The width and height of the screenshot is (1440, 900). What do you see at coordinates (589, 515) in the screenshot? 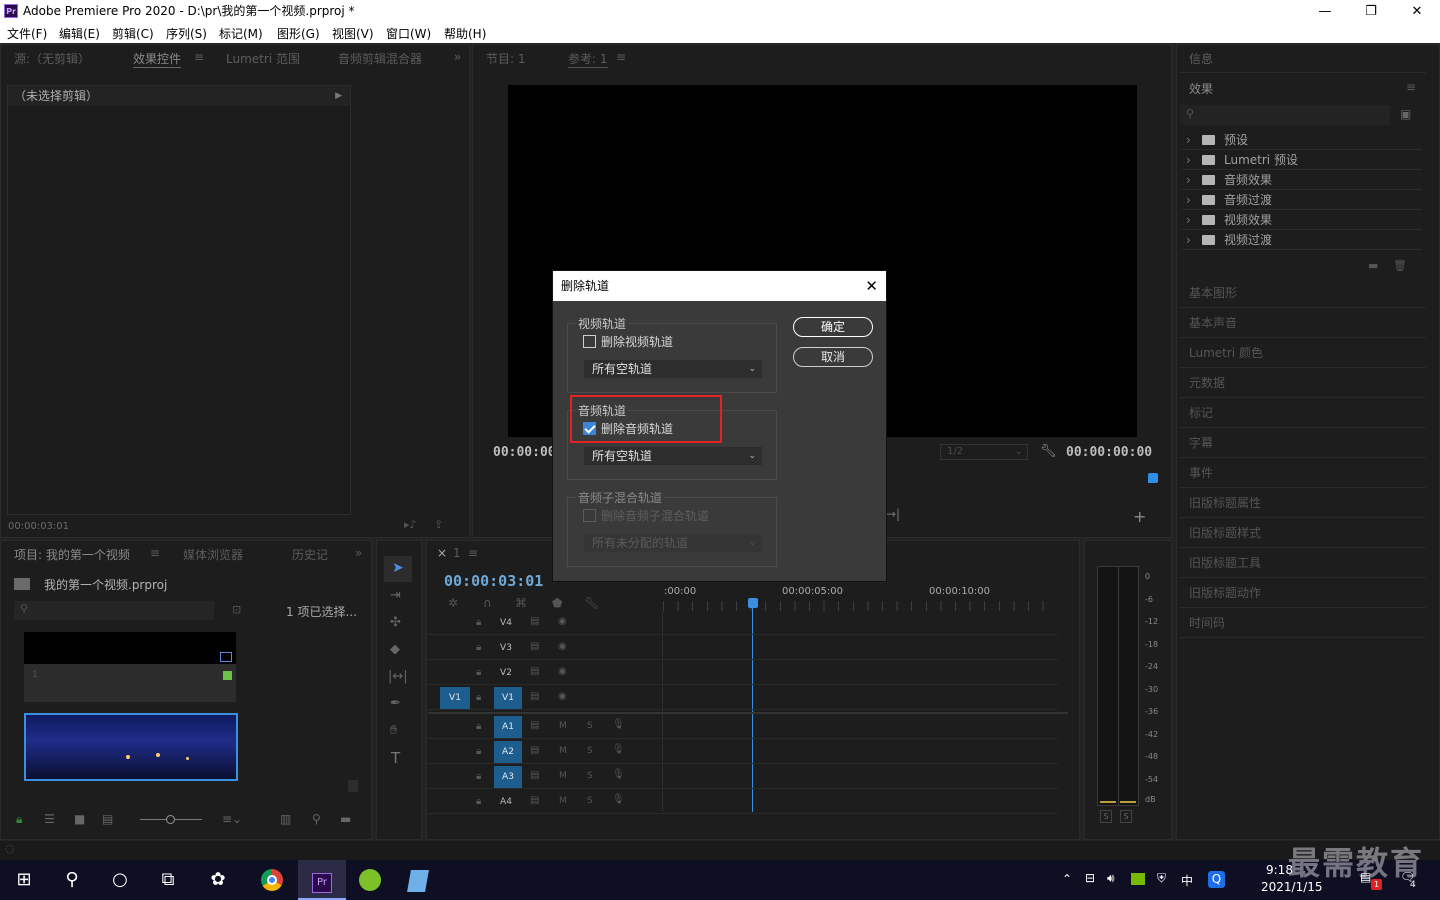
I see `delete-submix-tracks-checkbox` at bounding box center [589, 515].